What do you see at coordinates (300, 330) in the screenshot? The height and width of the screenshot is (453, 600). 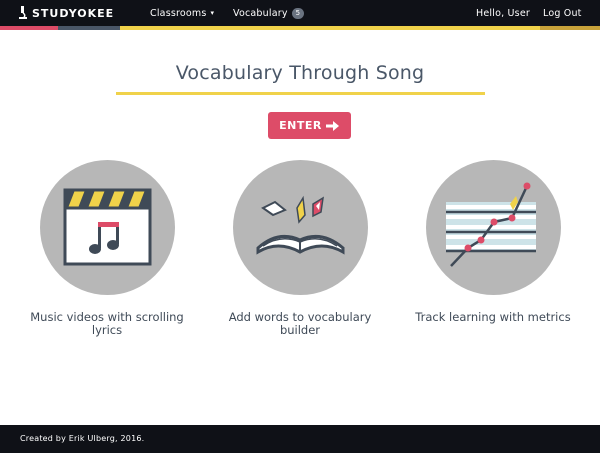 I see `feature-caption-line: builder` at bounding box center [300, 330].